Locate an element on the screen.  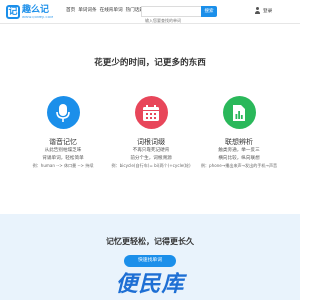
feature-line: 不再只靠死记硬背 is located at coordinates (151, 150).